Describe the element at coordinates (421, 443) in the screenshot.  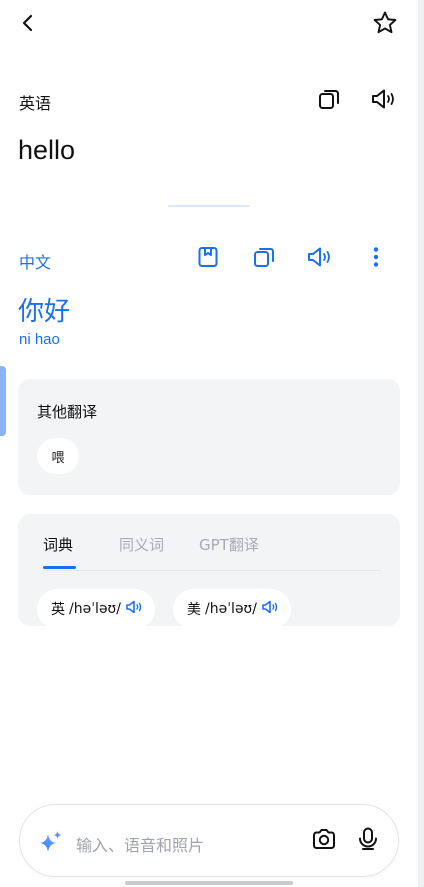
I see `scrollbar-track` at that location.